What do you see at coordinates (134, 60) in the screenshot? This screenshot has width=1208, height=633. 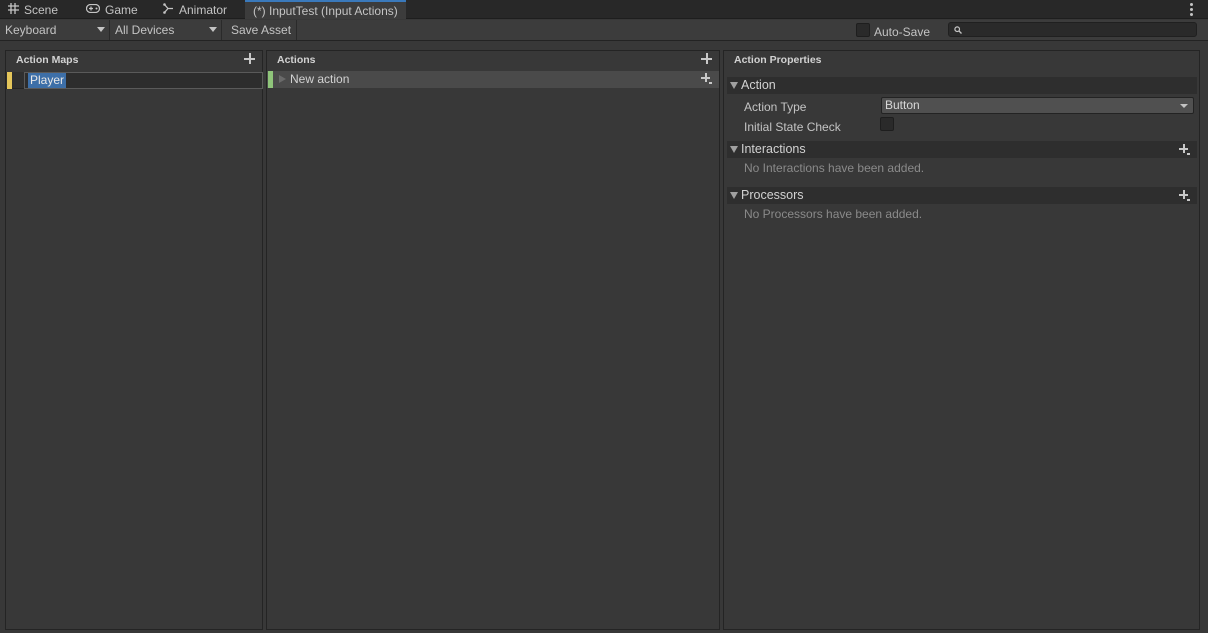 I see `action-maps-header: Action Maps` at bounding box center [134, 60].